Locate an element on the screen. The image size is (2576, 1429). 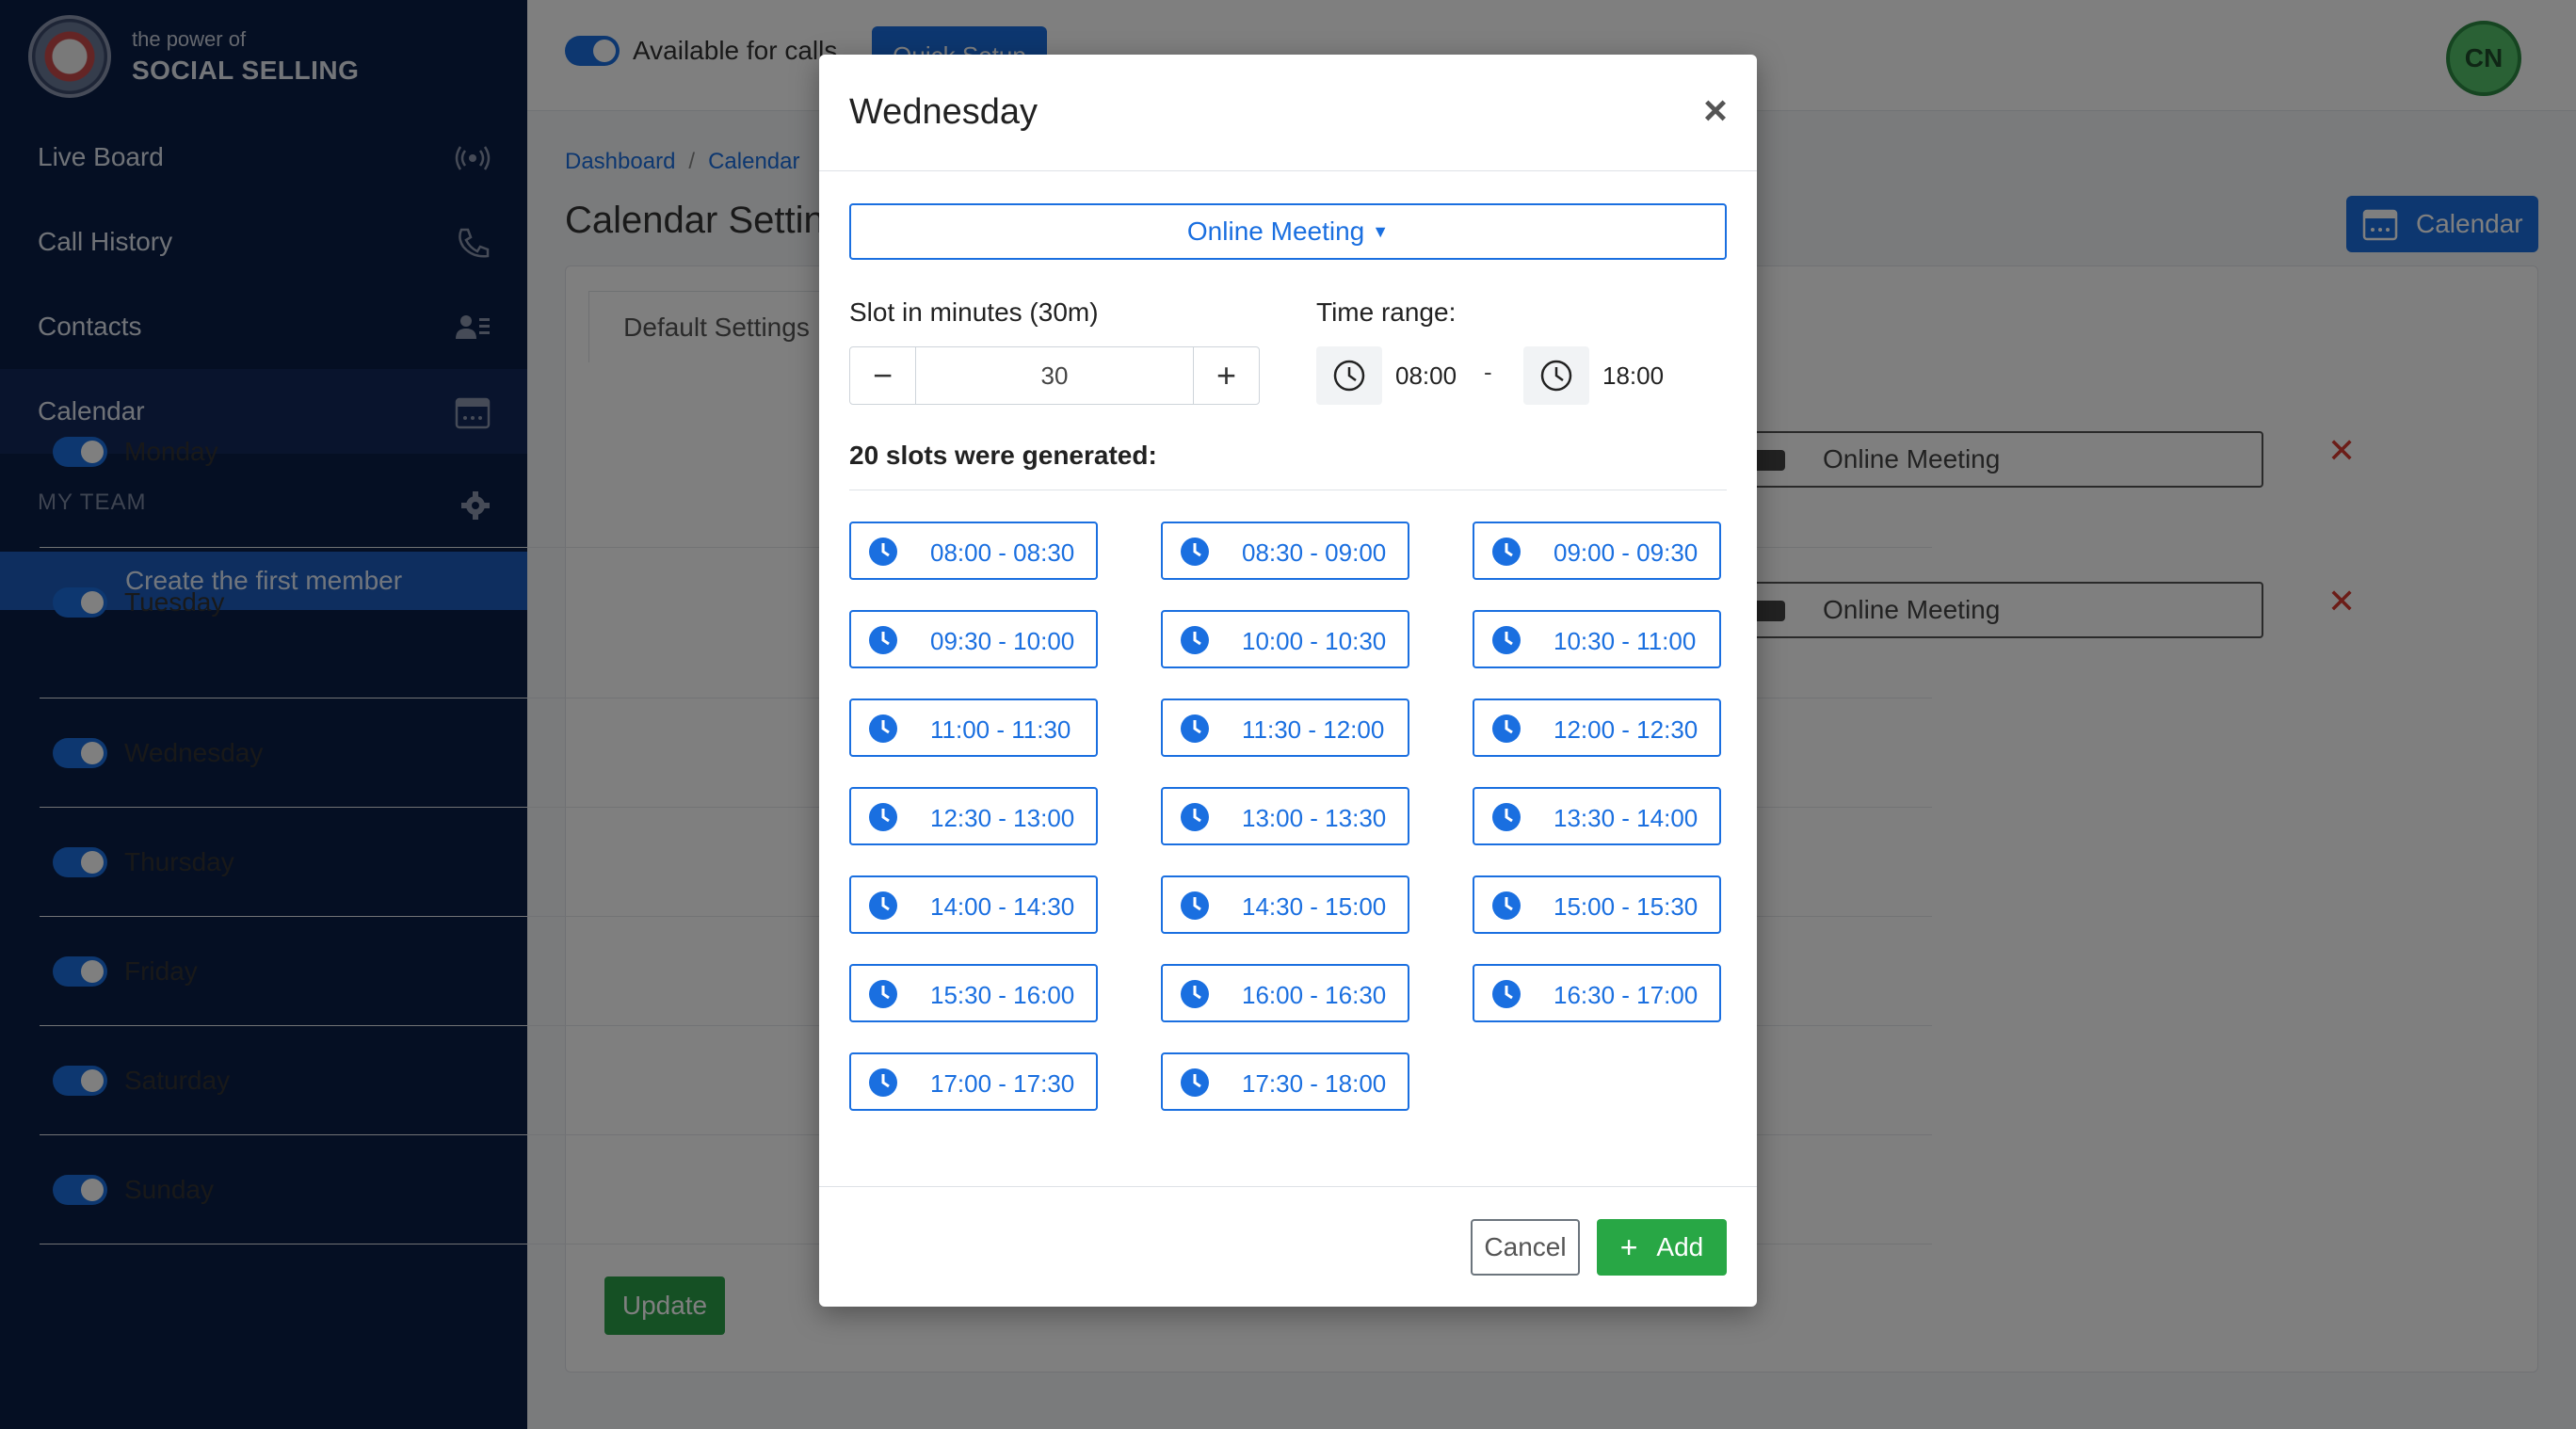
add-button: + Add is located at coordinates (1662, 1247).